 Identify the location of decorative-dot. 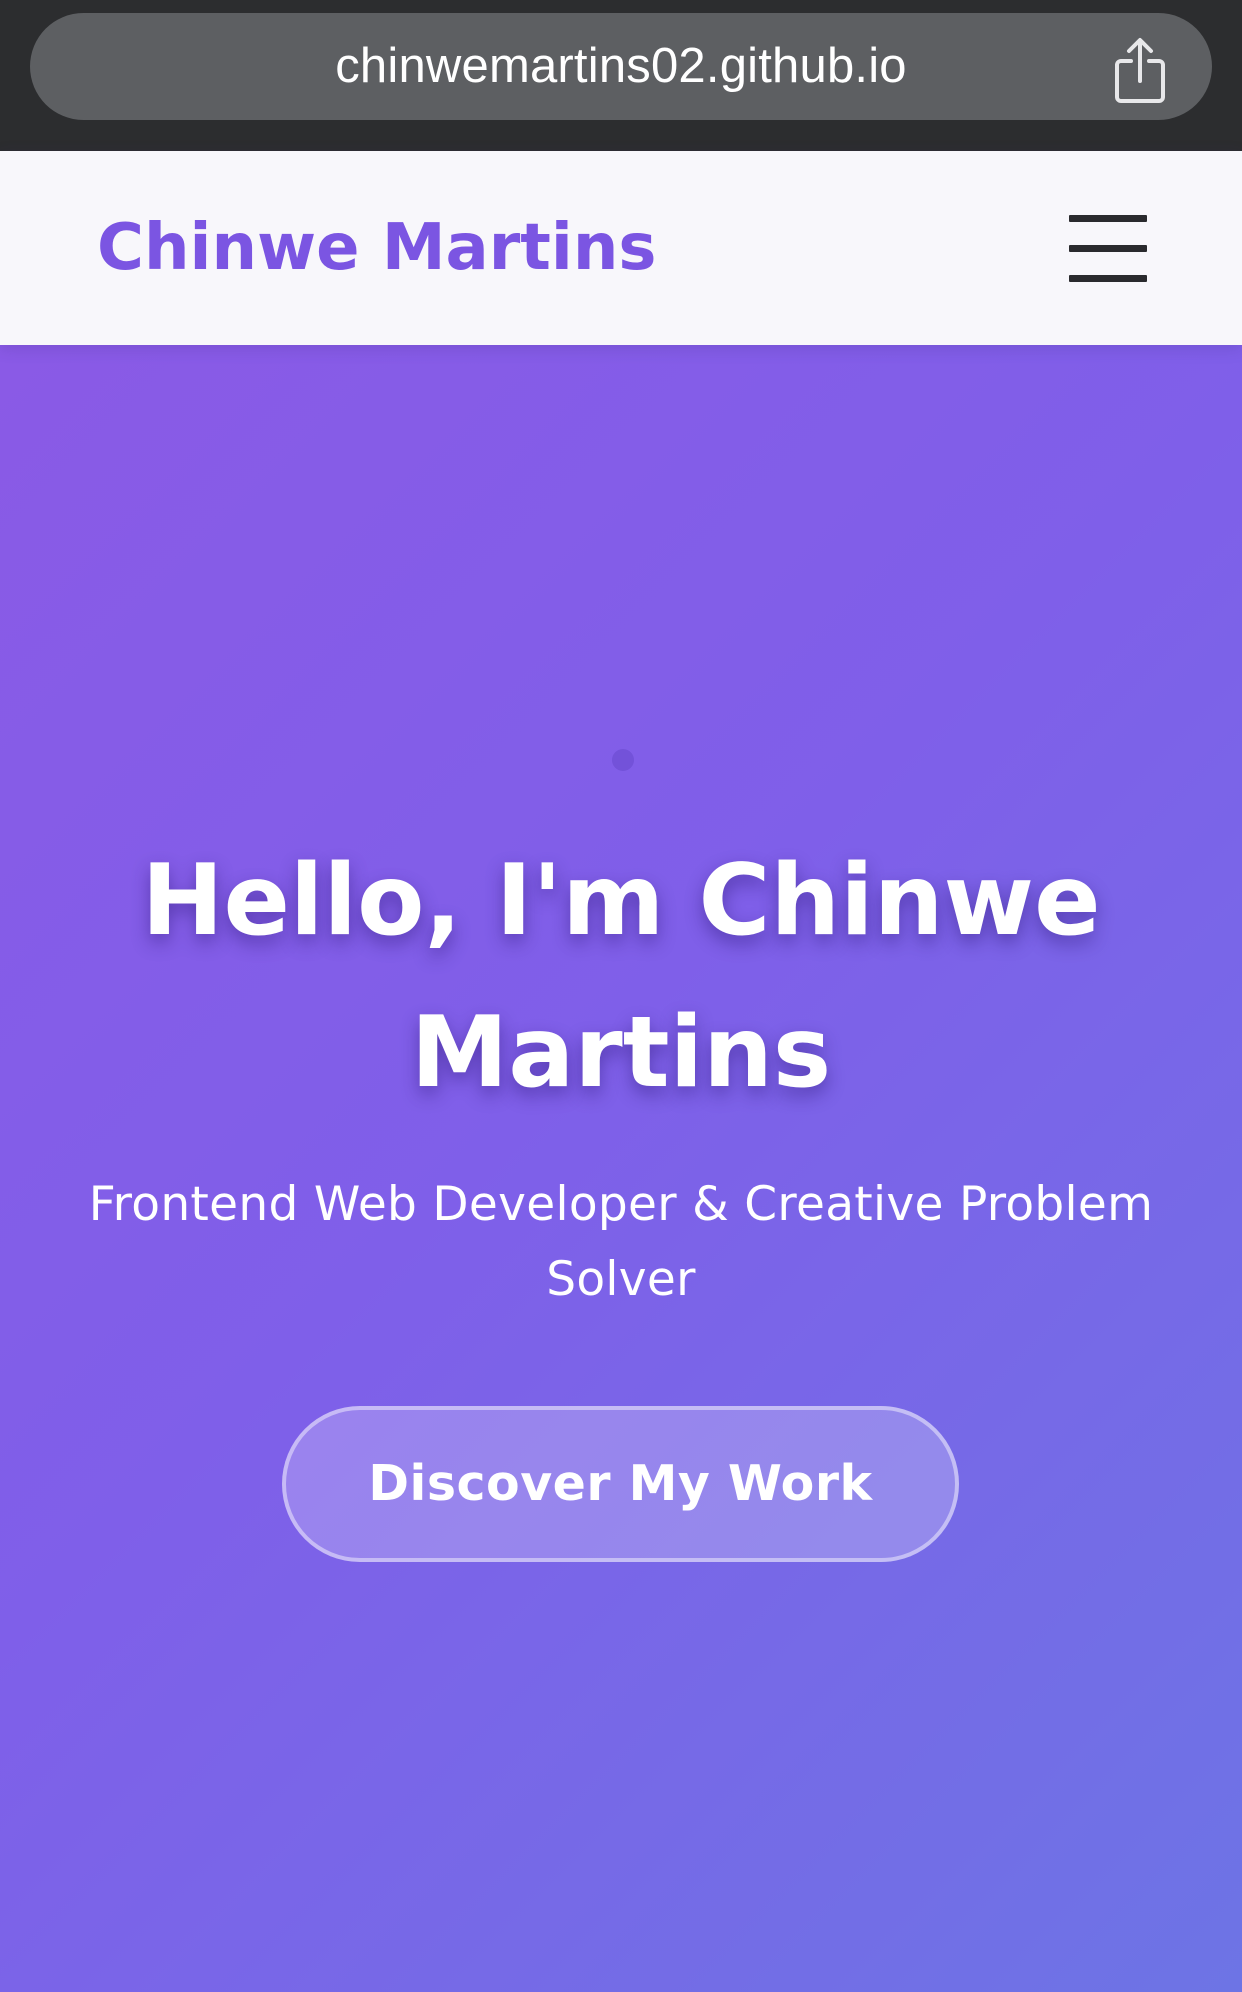
(623, 760).